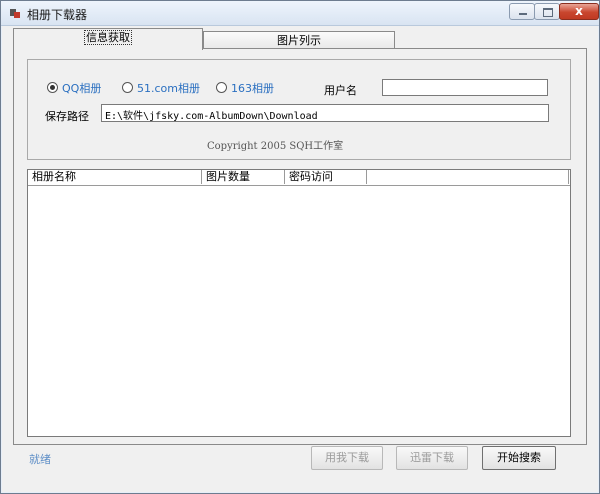  What do you see at coordinates (168, 88) in the screenshot?
I see `radio-51-label: 51.com相册` at bounding box center [168, 88].